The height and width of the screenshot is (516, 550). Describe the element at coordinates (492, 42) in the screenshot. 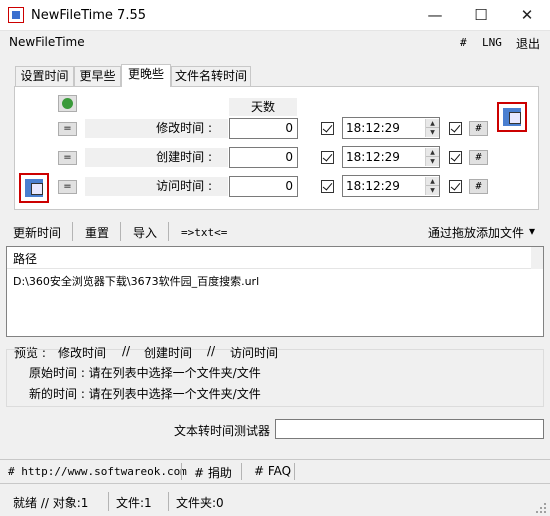

I see `menu-language: LNG` at that location.